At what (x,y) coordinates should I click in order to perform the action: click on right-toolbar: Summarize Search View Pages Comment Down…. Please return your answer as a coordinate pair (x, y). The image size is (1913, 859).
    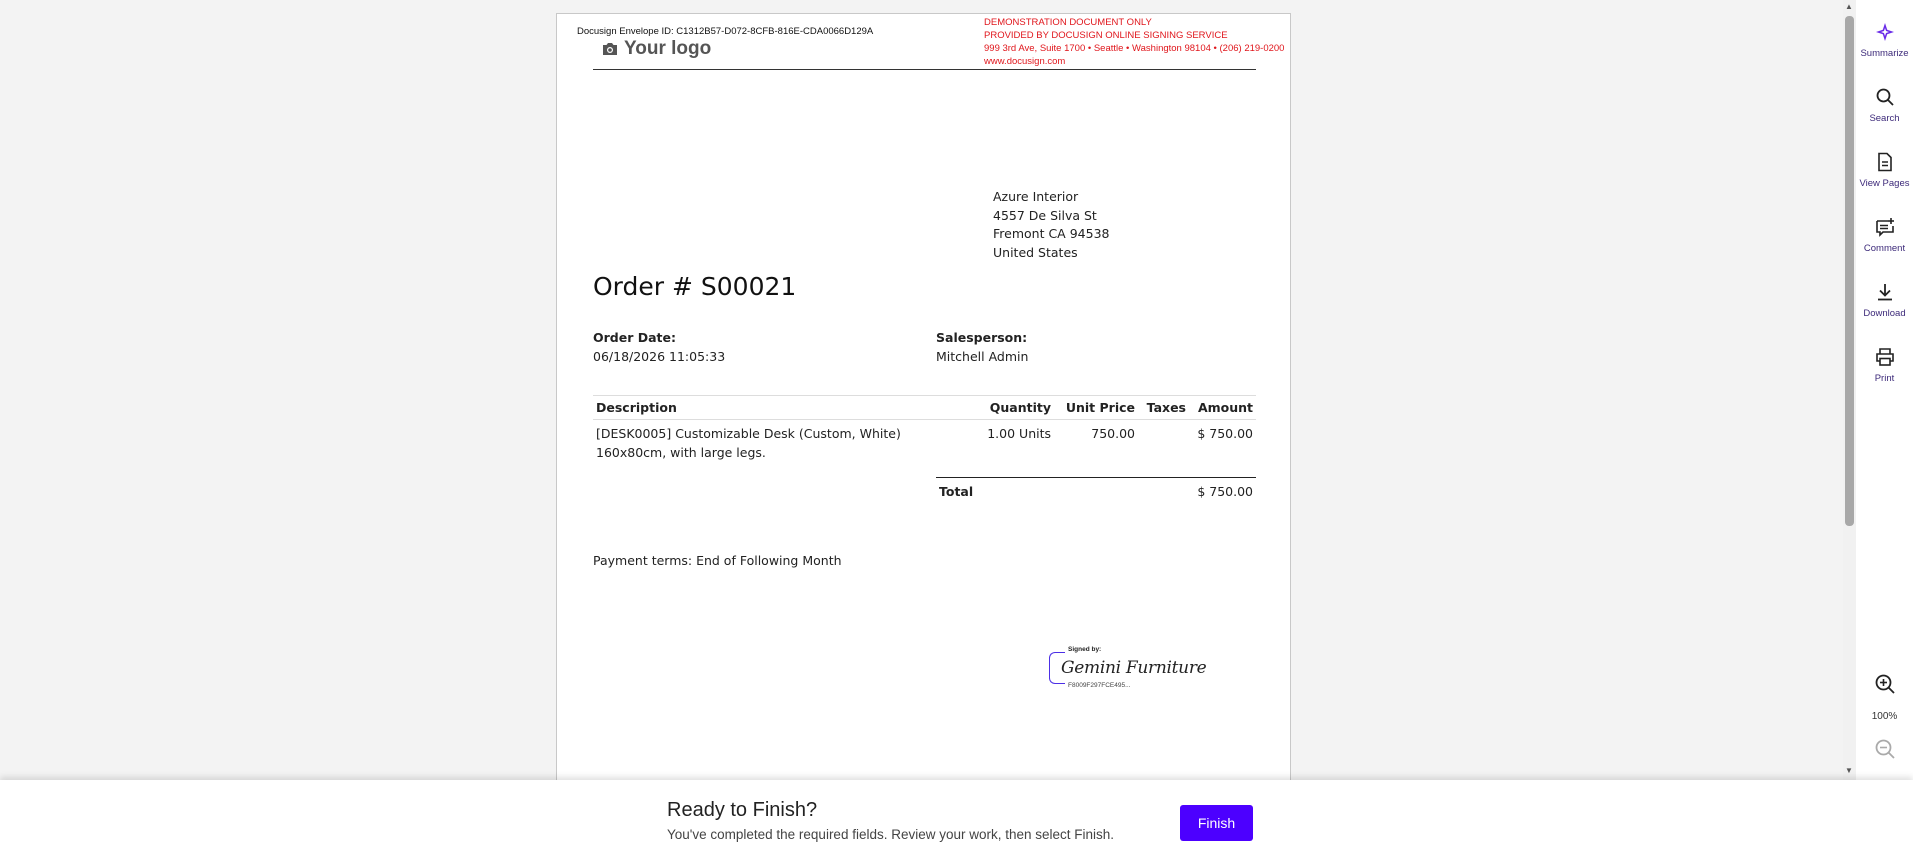
    Looking at the image, I should click on (1884, 390).